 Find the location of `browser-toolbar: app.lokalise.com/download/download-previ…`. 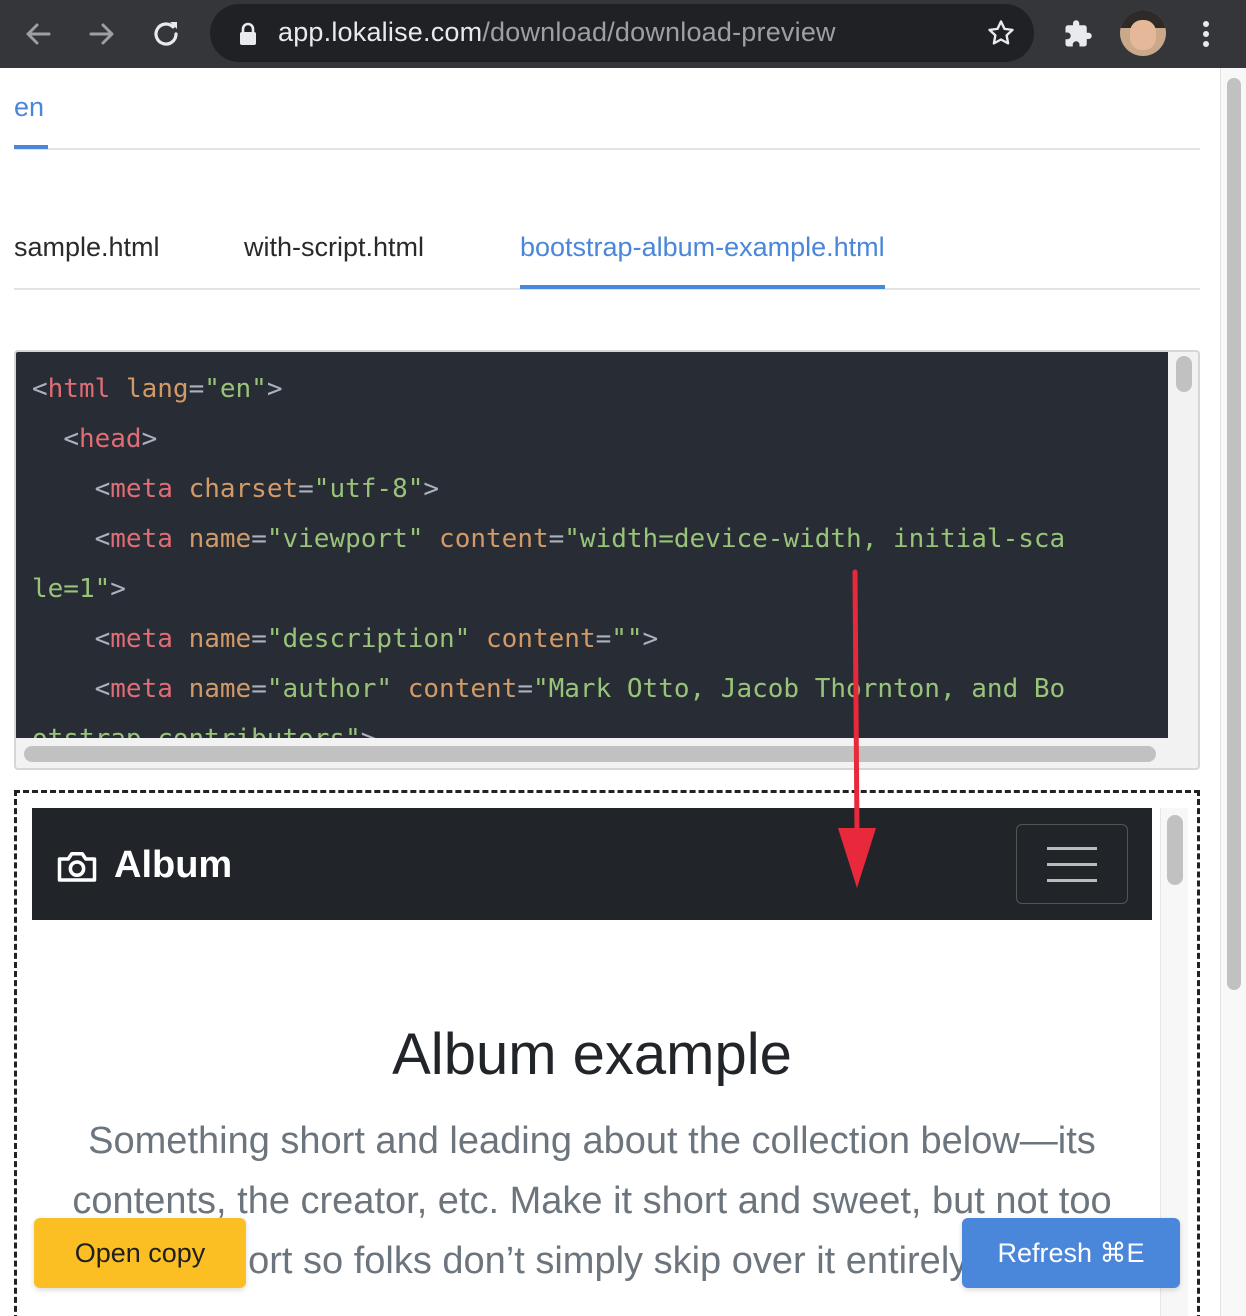

browser-toolbar: app.lokalise.com/download/download-previ… is located at coordinates (623, 34).